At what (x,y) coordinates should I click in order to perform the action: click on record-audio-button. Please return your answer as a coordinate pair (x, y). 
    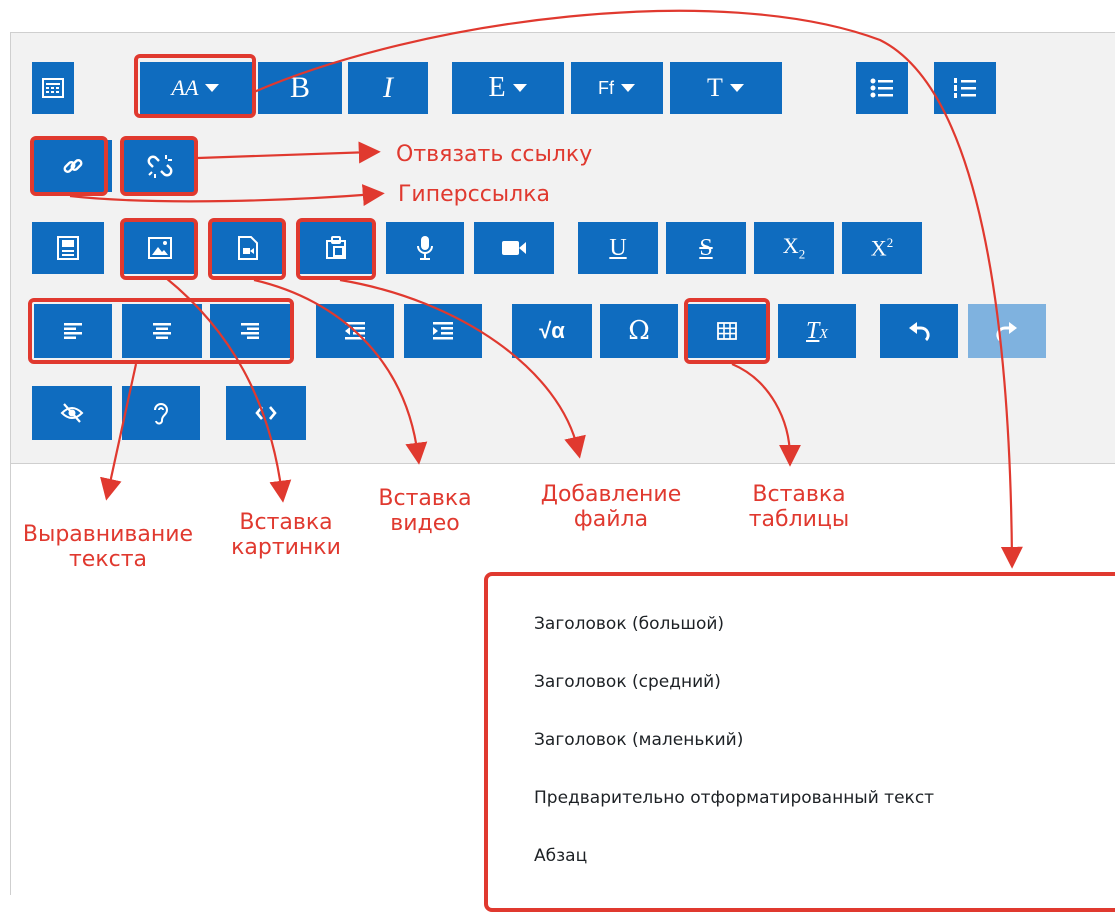
    Looking at the image, I should click on (425, 248).